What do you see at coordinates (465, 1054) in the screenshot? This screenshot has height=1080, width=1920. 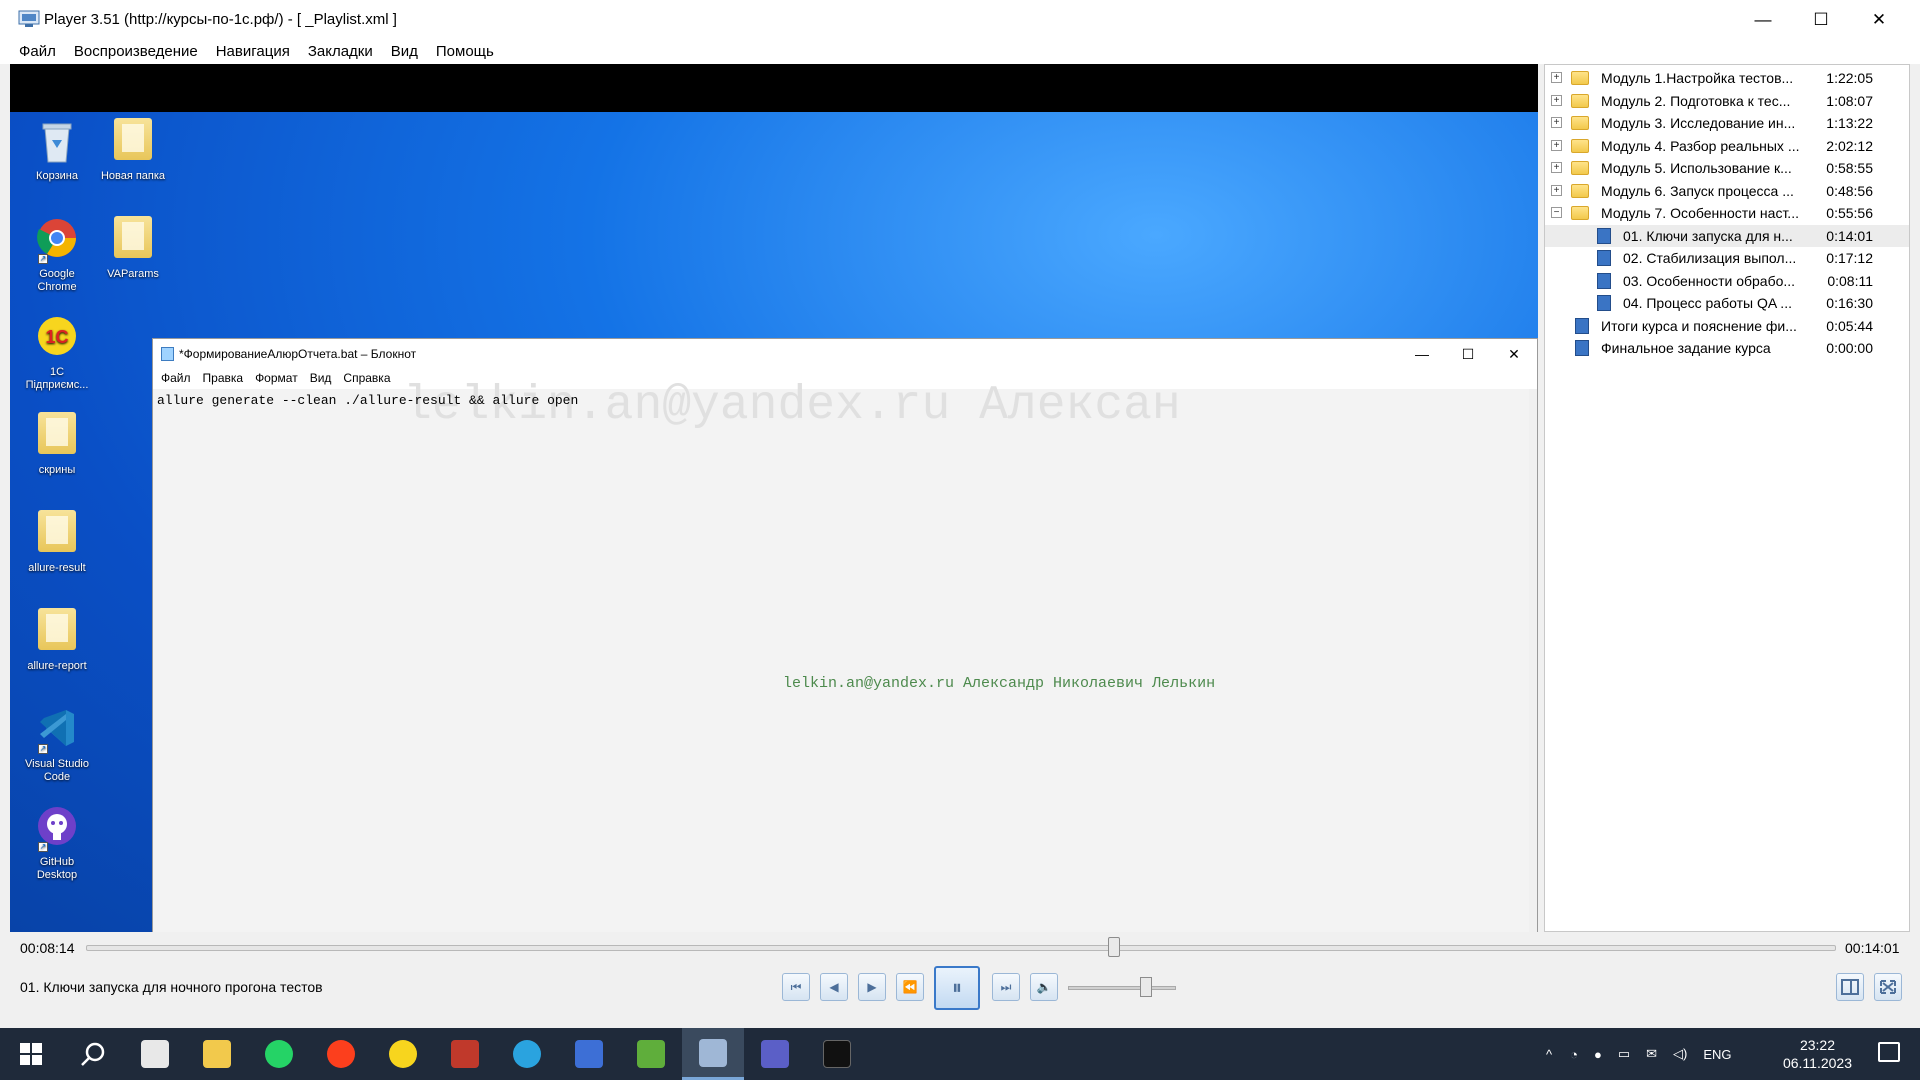 I see `taskbar-app-red` at bounding box center [465, 1054].